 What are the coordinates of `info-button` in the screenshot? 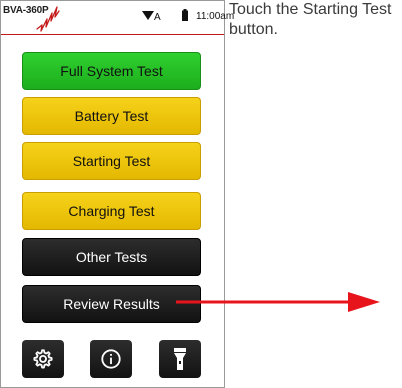 It's located at (111, 359).